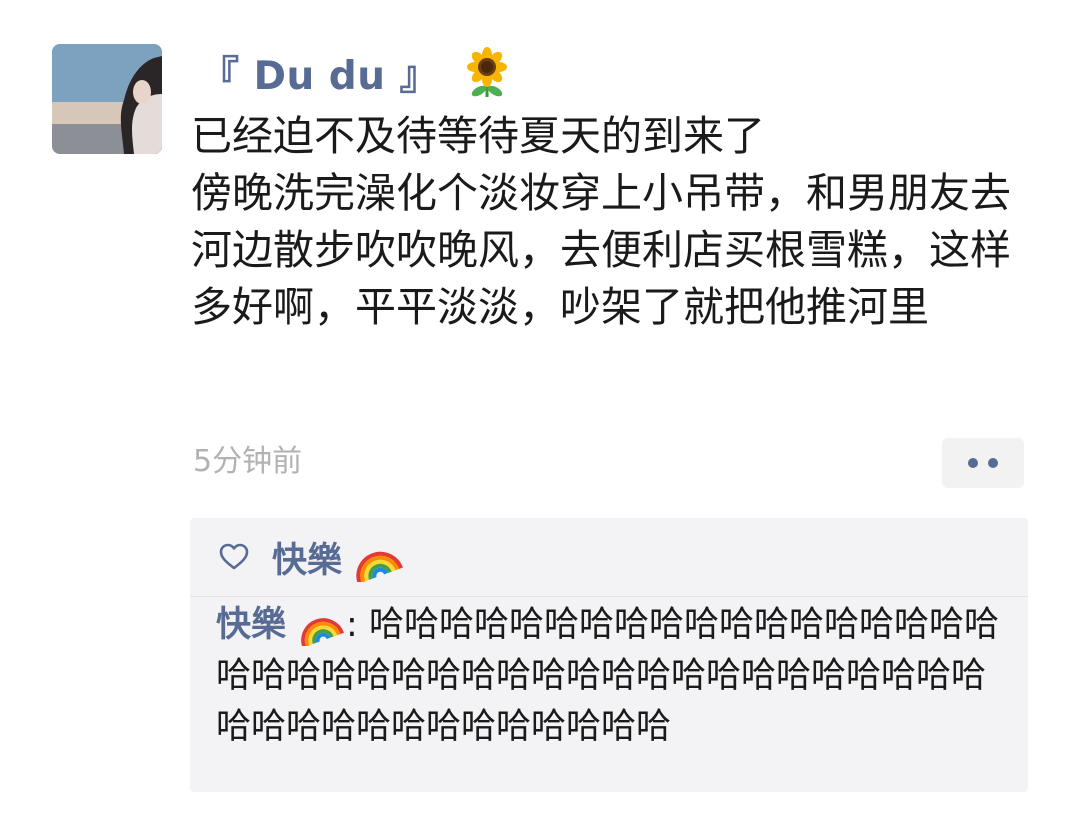 Image resolution: width=1080 pixels, height=824 pixels. What do you see at coordinates (248, 461) in the screenshot?
I see `post-timestamp: 5分钟前` at bounding box center [248, 461].